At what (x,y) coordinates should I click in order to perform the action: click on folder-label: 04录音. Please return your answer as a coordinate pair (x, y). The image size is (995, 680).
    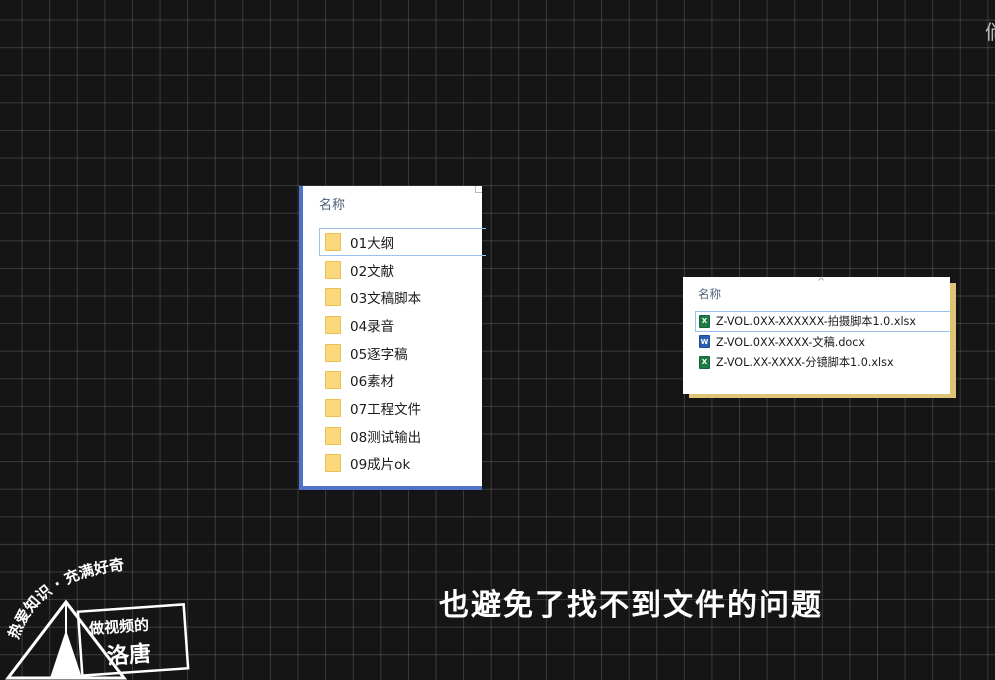
    Looking at the image, I should click on (372, 326).